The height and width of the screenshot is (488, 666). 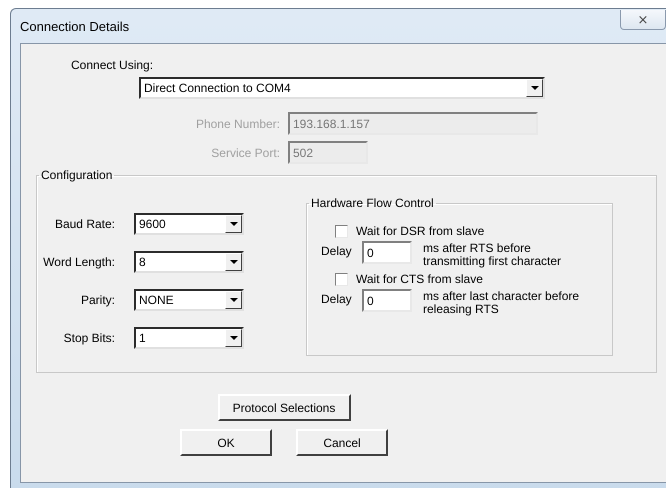 I want to click on setting-dropdown: 1, so click(x=189, y=338).